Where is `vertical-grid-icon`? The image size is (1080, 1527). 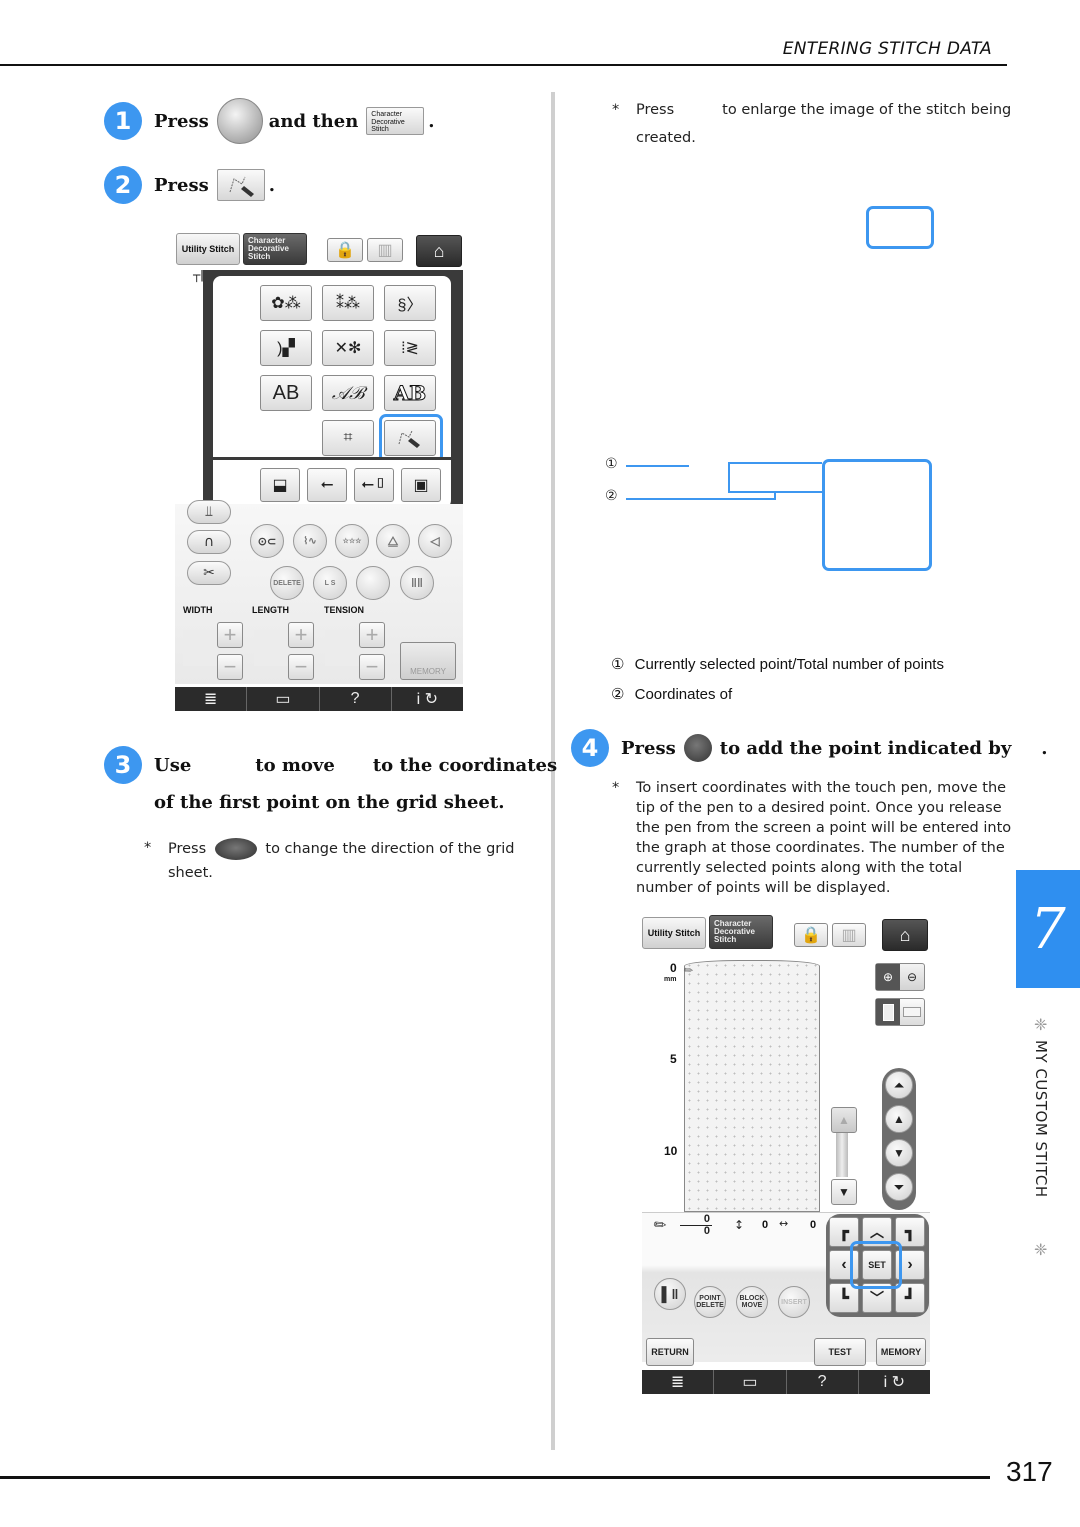 vertical-grid-icon is located at coordinates (888, 1012).